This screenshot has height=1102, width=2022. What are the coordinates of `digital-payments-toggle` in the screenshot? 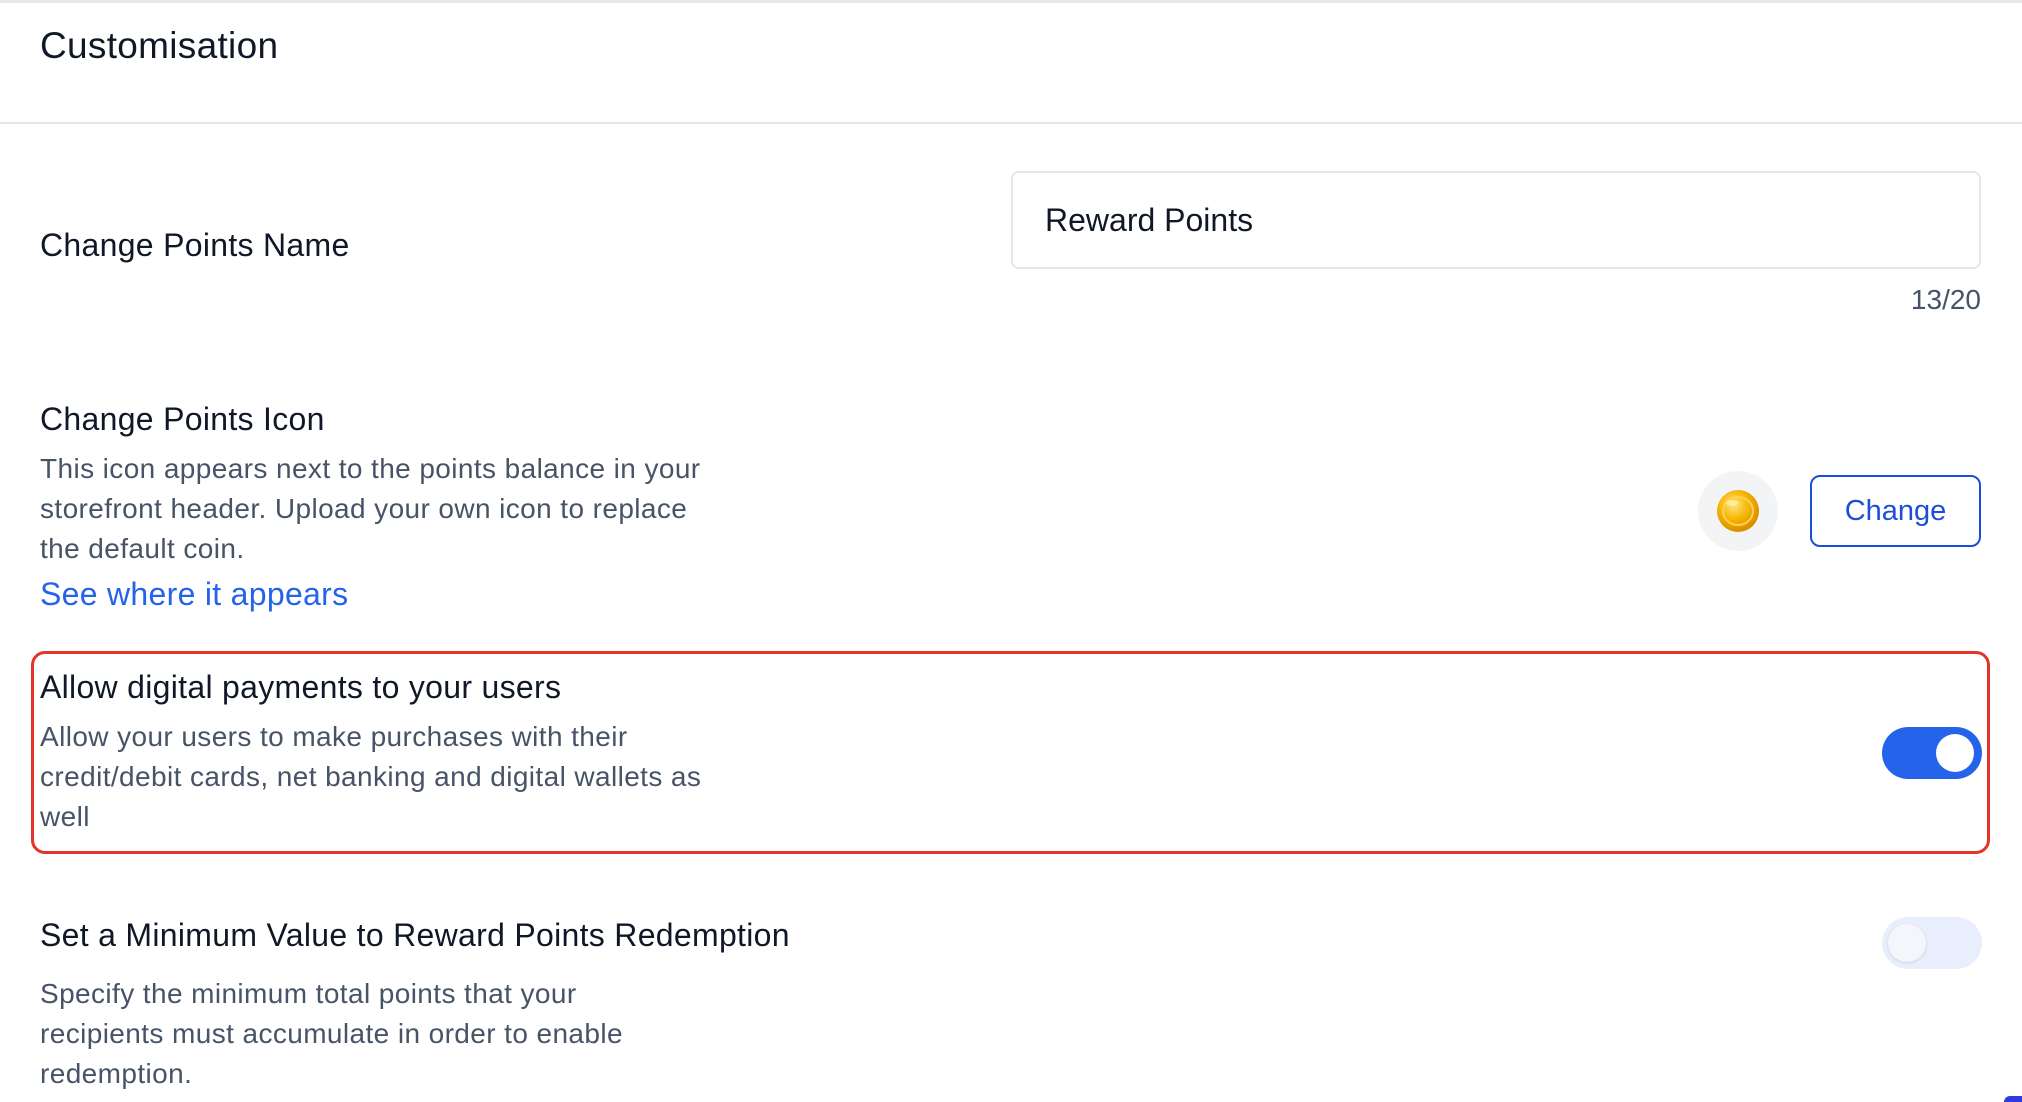 It's located at (1932, 753).